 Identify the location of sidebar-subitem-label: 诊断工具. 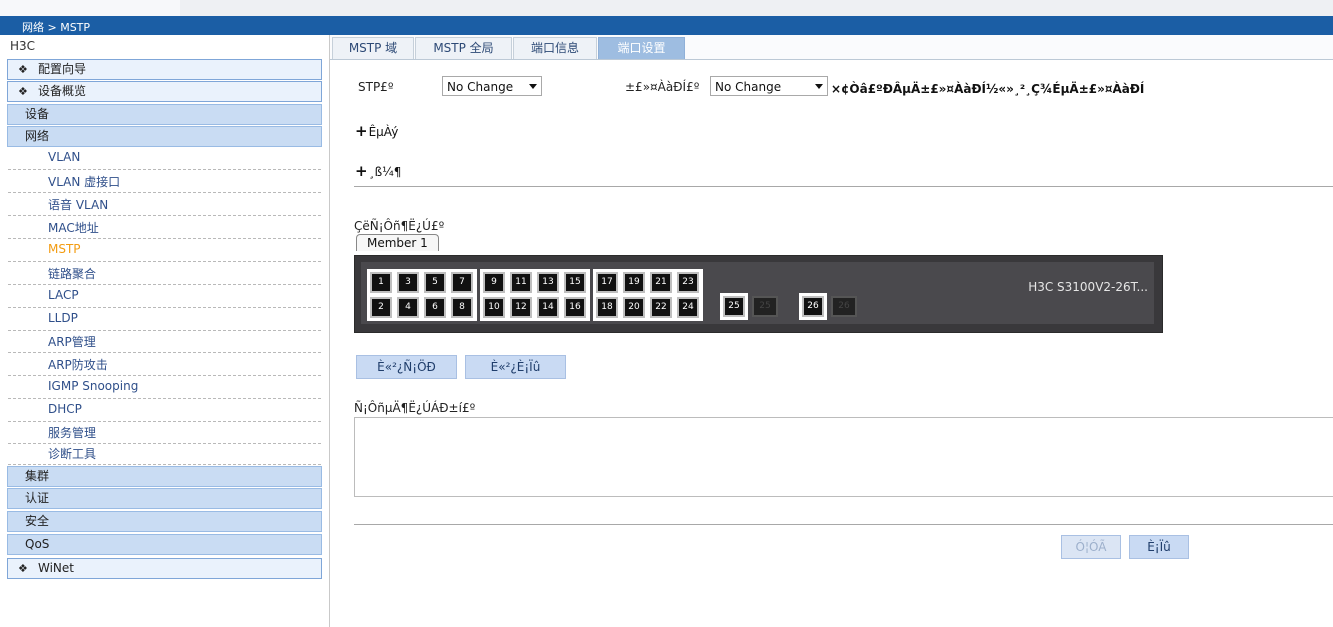
(72, 454).